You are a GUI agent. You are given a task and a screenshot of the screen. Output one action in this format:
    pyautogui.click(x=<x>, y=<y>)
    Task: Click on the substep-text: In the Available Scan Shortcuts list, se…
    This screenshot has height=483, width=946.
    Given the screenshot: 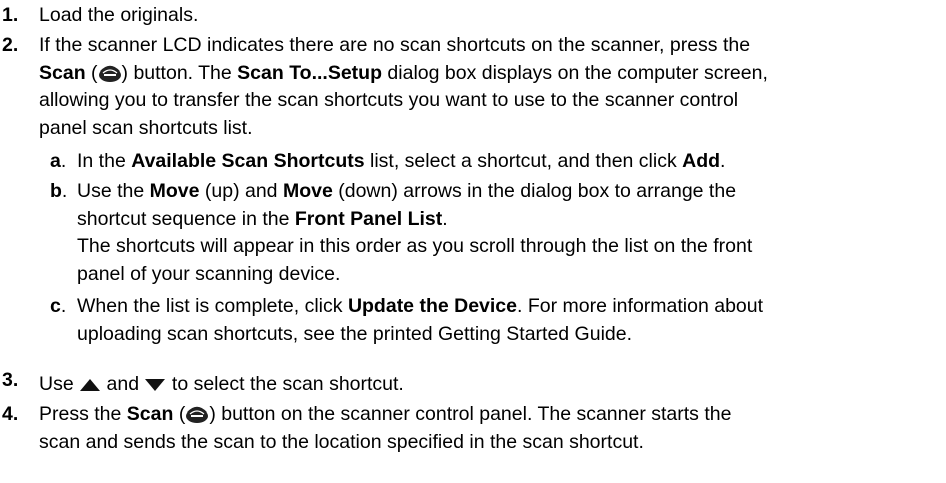 What is the action you would take?
    pyautogui.click(x=401, y=161)
    